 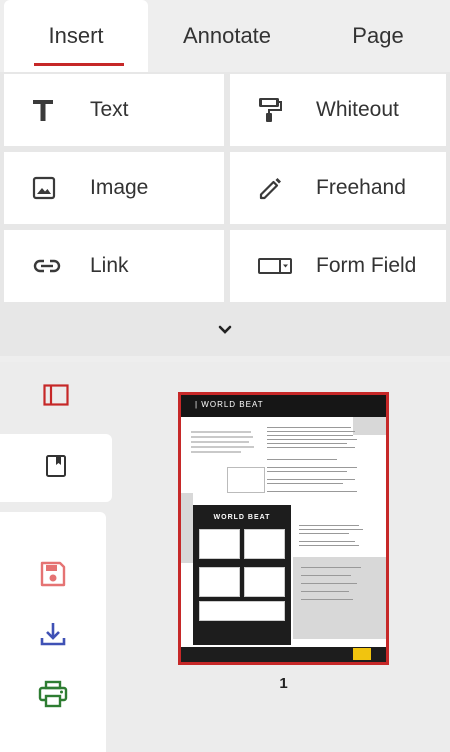 I want to click on page-number: 1, so click(x=283, y=683).